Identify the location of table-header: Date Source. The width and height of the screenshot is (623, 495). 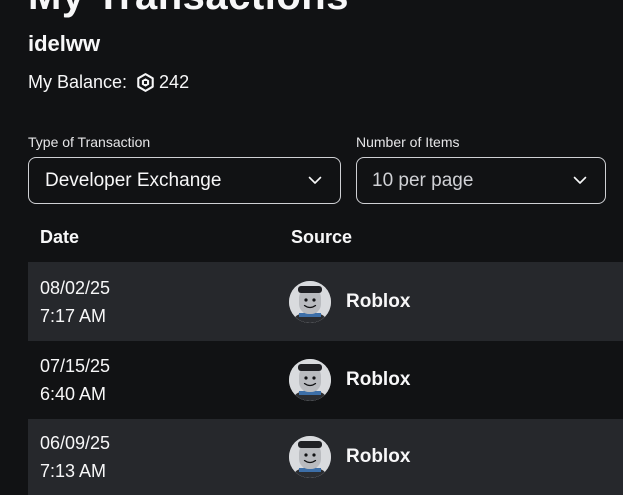
(325, 237).